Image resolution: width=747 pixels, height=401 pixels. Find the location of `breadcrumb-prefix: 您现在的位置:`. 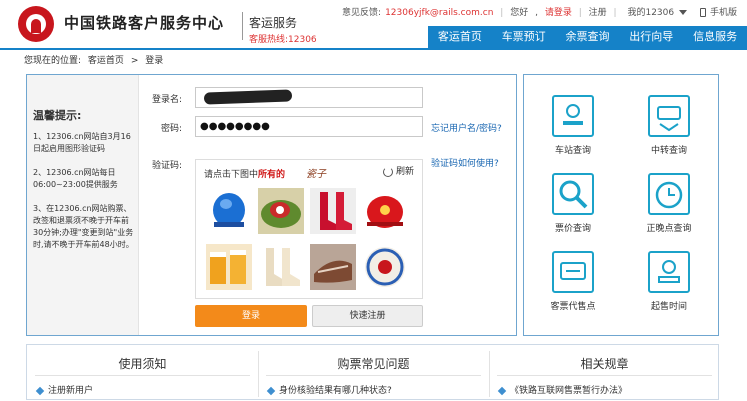

breadcrumb-prefix: 您现在的位置: is located at coordinates (53, 61).